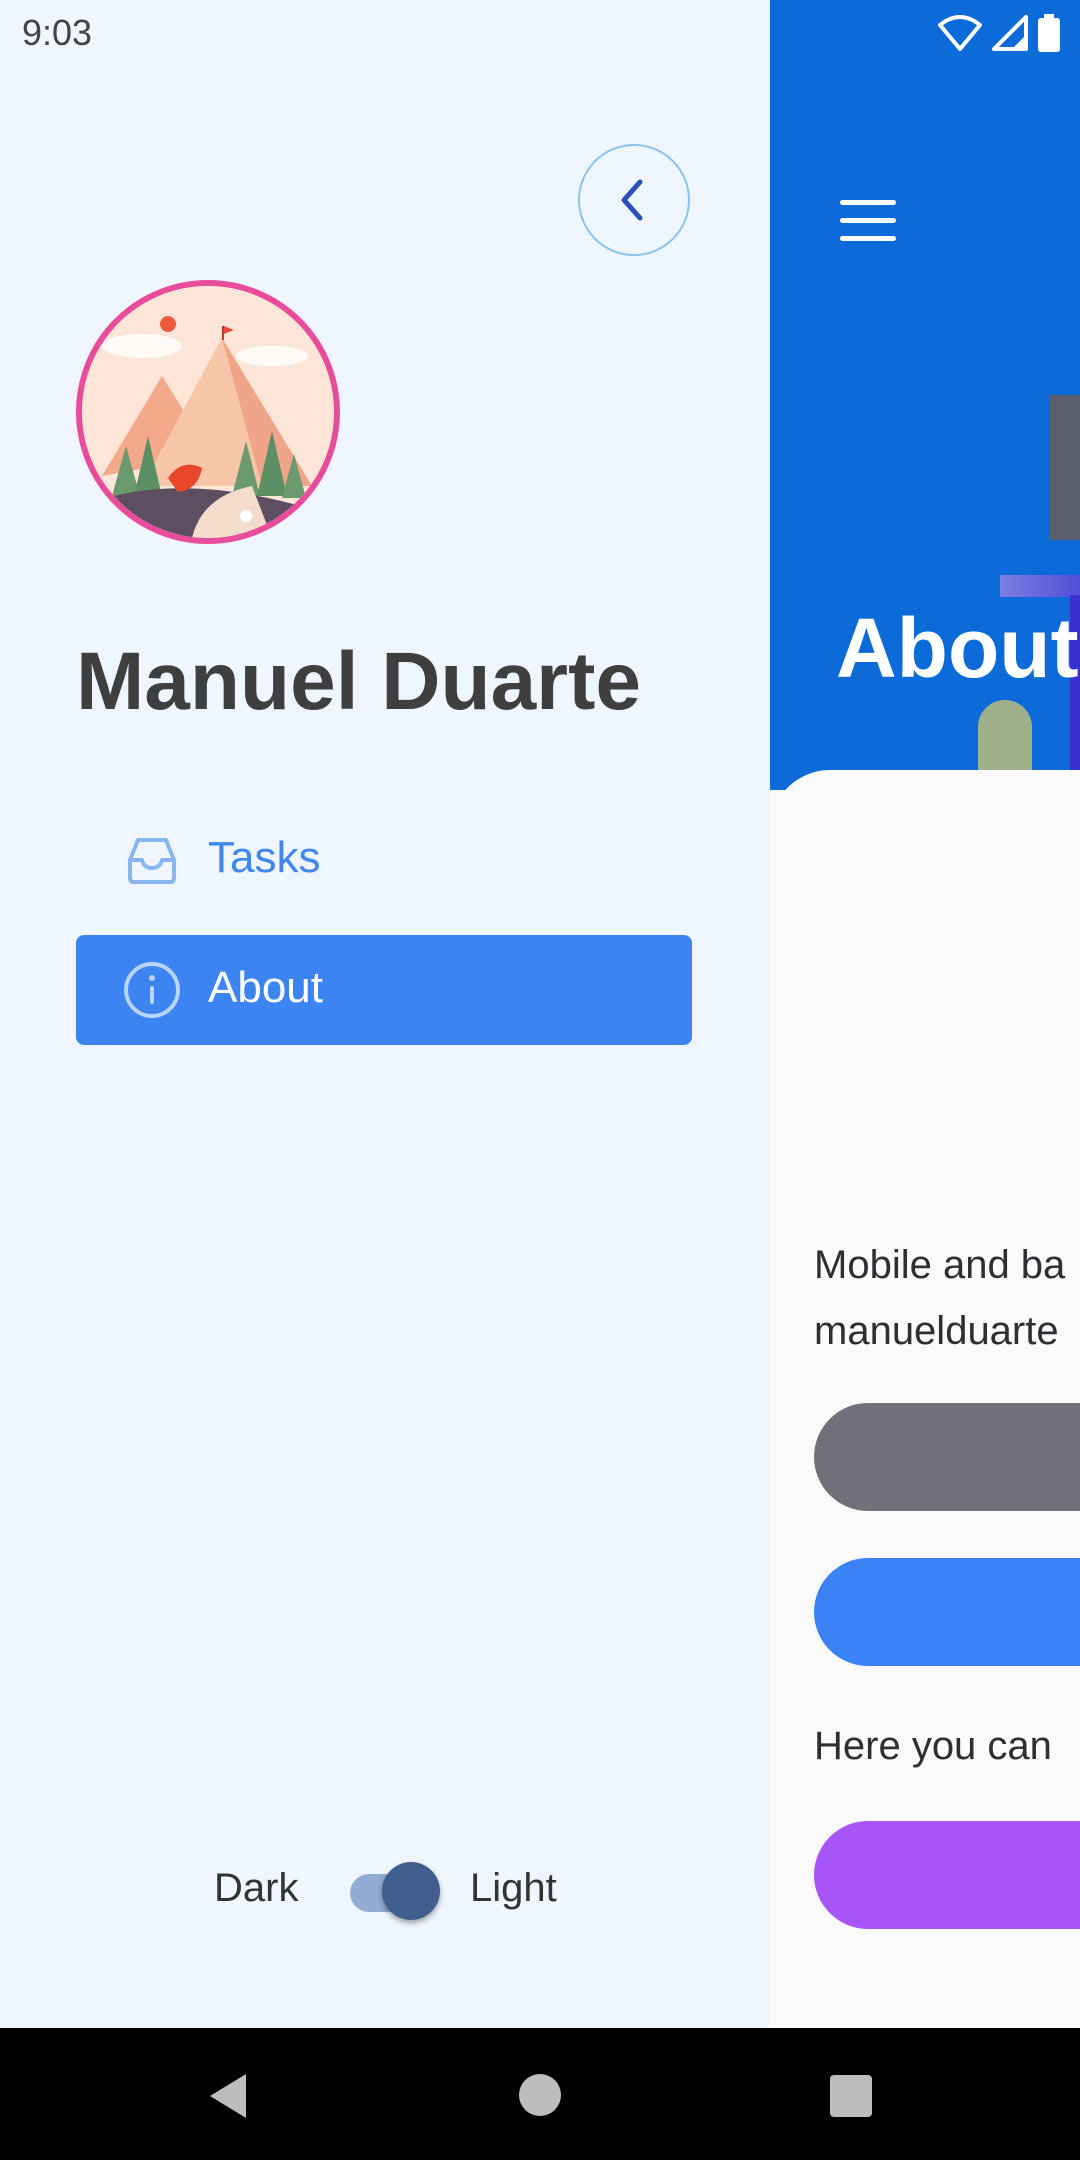 The height and width of the screenshot is (2160, 1080). What do you see at coordinates (936, 1331) in the screenshot?
I see `about-description-line-2: manuelduarte` at bounding box center [936, 1331].